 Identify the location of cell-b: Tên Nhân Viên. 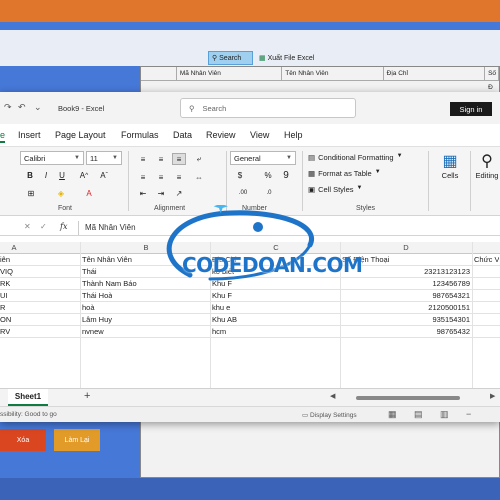
(107, 259).